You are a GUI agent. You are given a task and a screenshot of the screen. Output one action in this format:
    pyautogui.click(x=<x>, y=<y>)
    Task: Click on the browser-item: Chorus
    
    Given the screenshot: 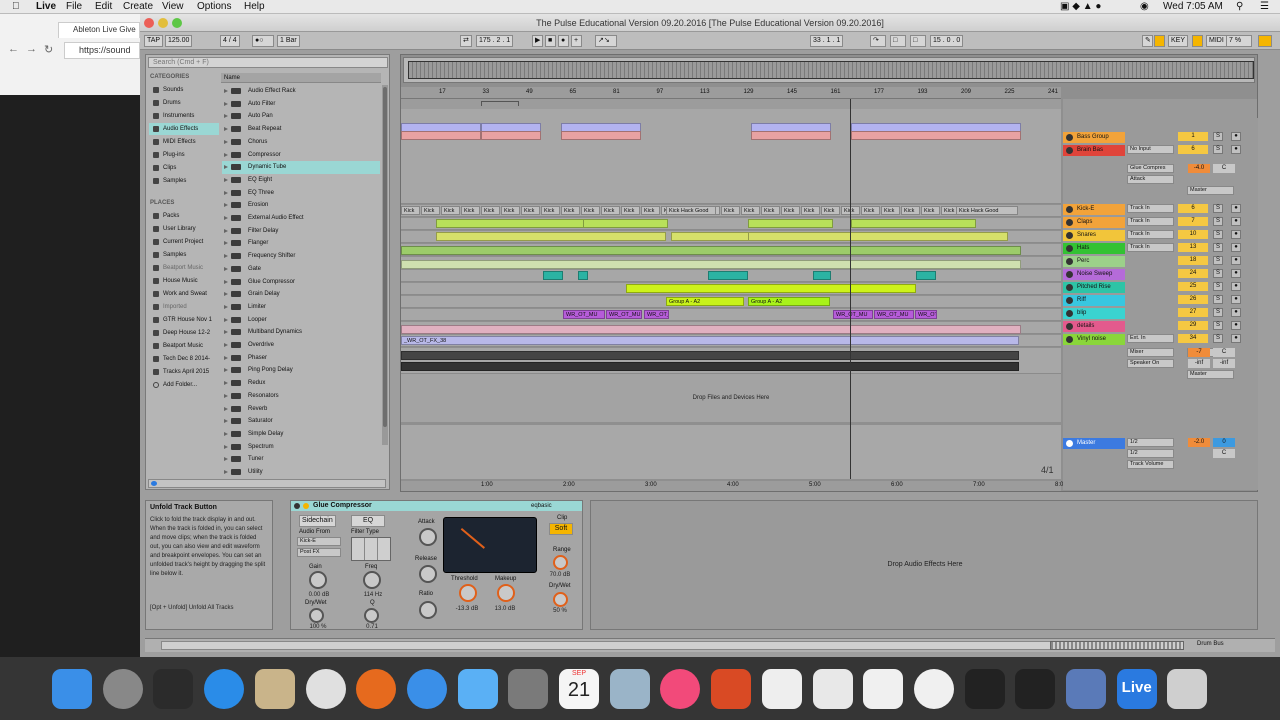 What is the action you would take?
    pyautogui.click(x=301, y=142)
    